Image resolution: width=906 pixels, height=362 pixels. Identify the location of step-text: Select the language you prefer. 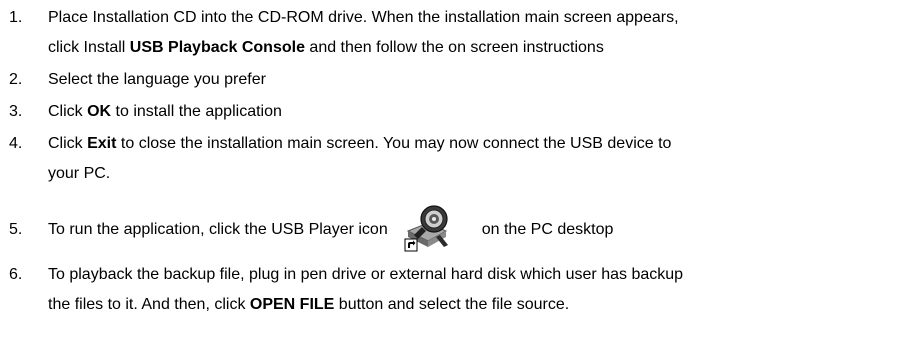
(157, 79).